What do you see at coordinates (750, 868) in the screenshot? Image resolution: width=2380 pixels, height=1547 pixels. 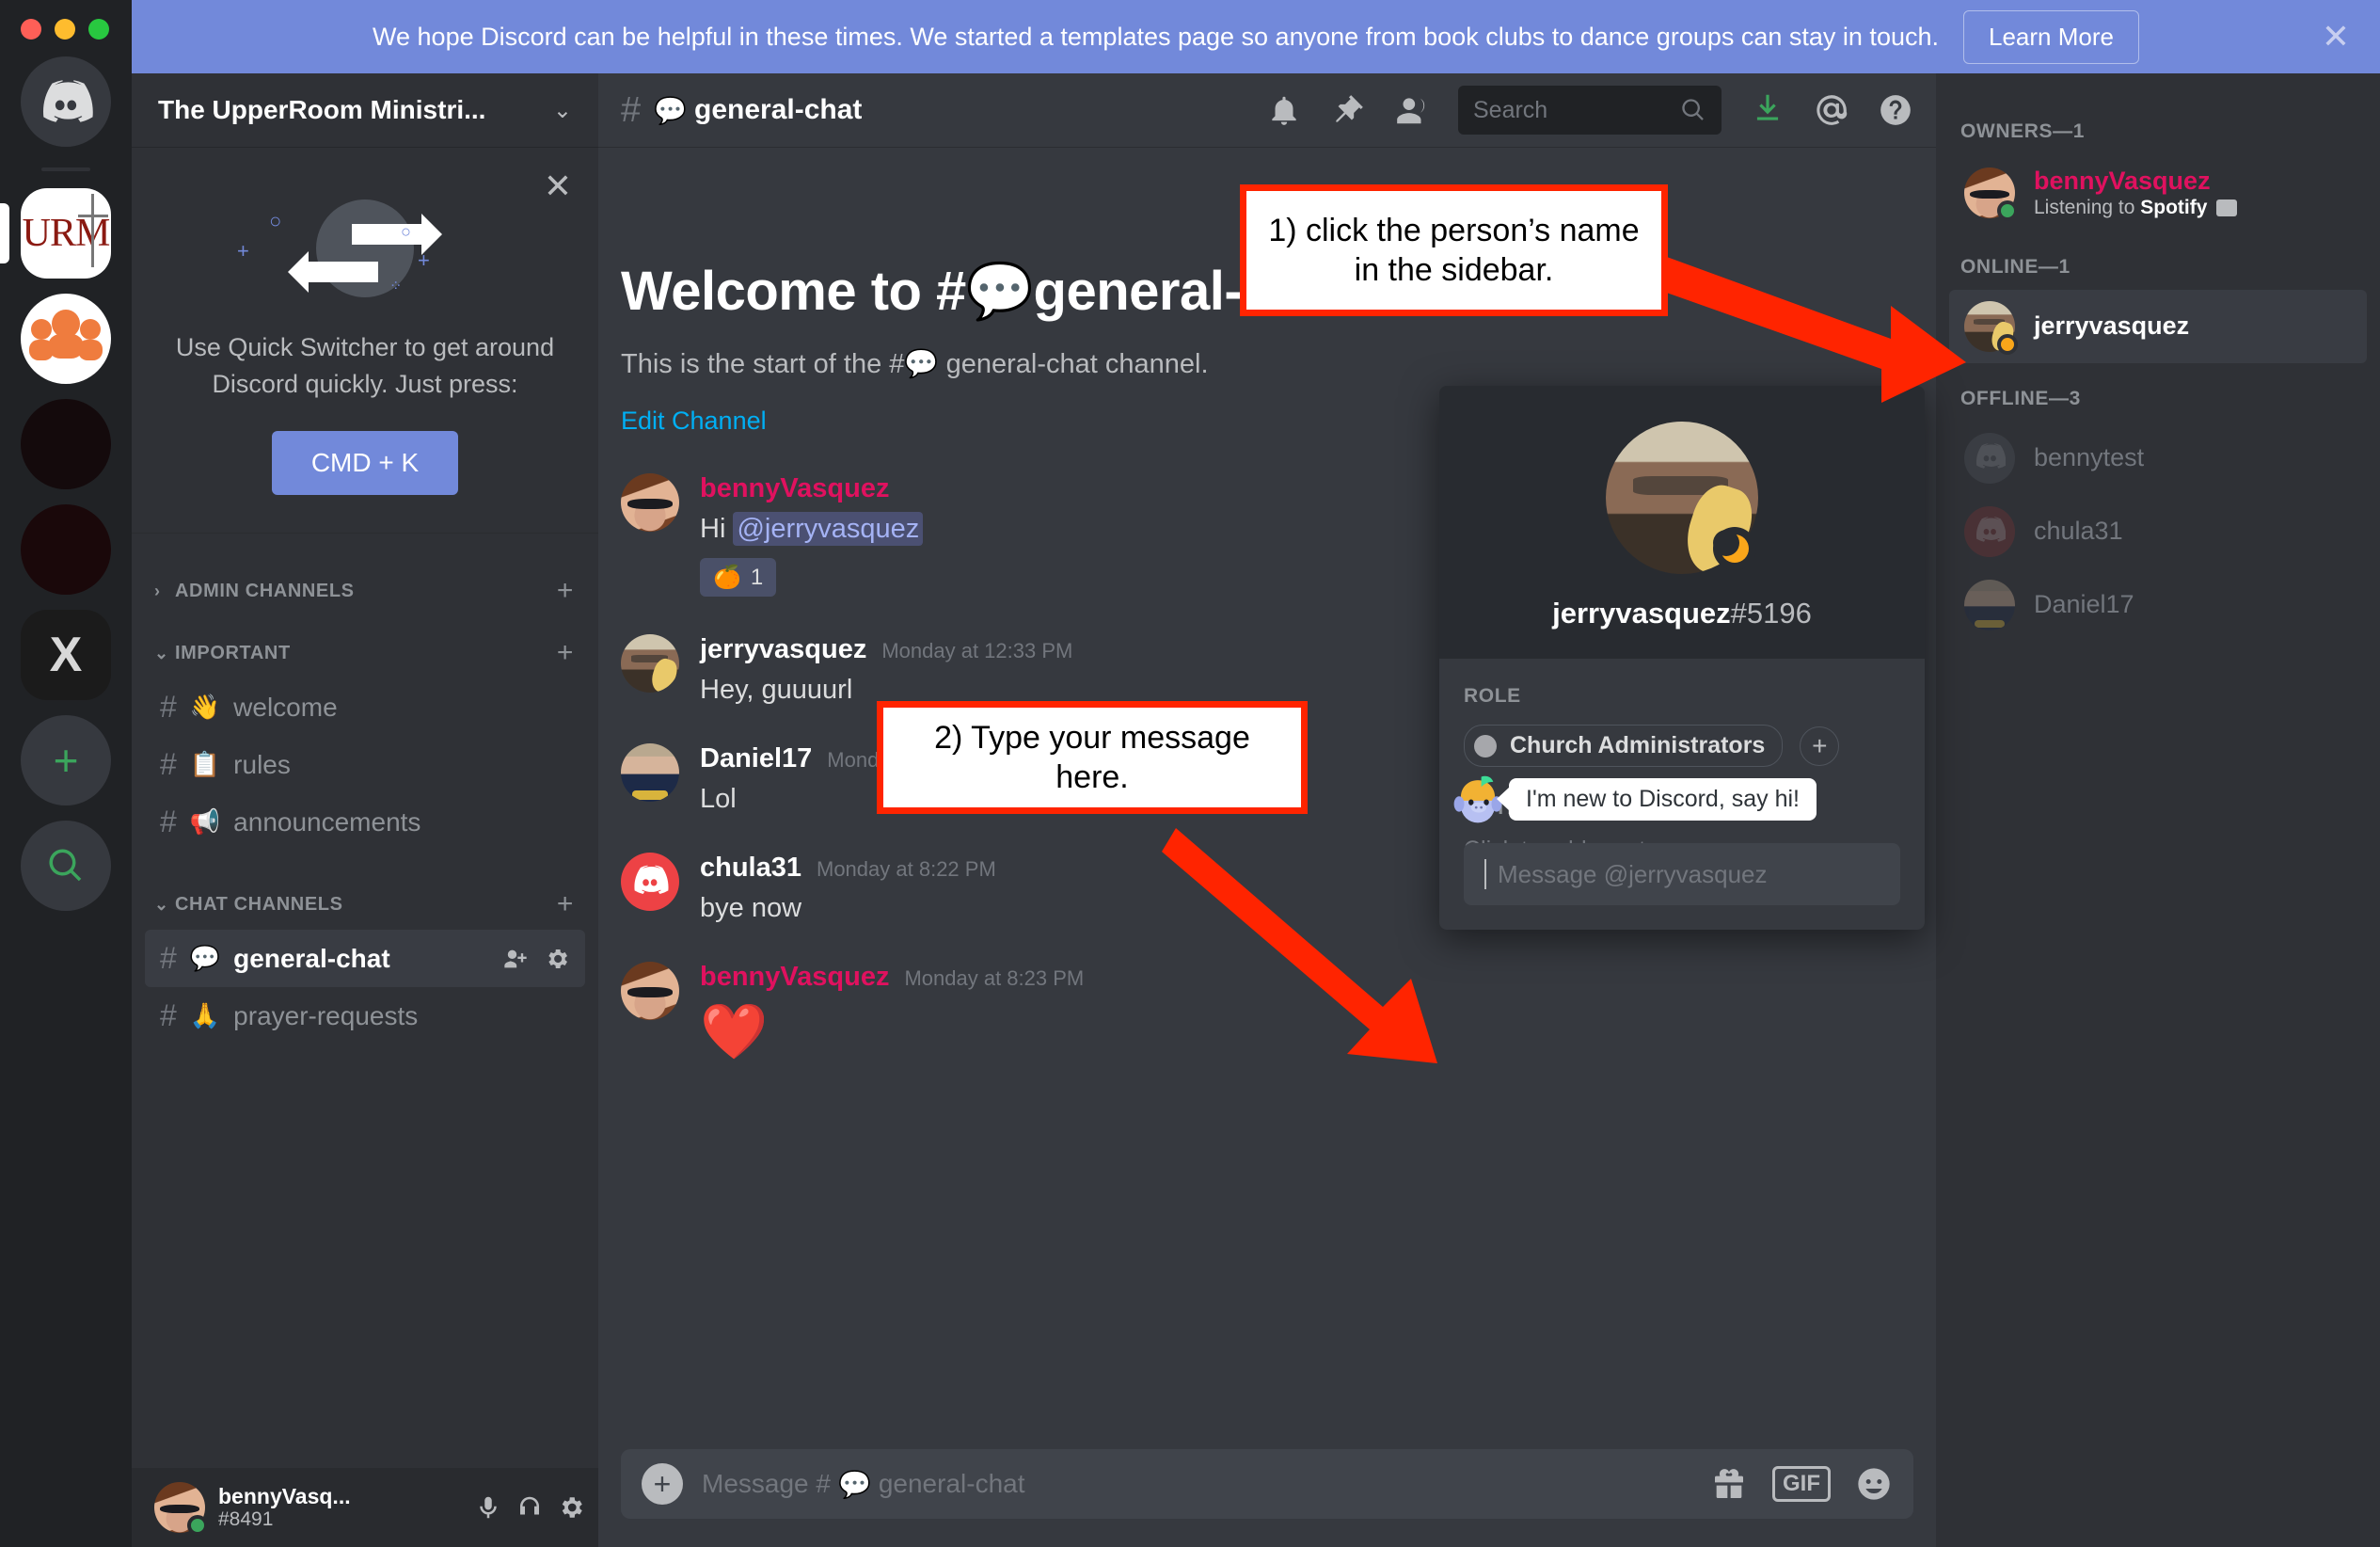 I see `message-author: chula31` at bounding box center [750, 868].